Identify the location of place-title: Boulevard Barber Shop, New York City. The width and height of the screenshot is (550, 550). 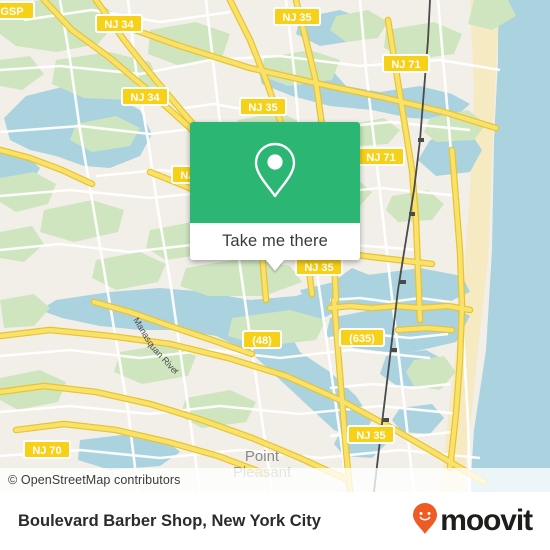
(169, 520).